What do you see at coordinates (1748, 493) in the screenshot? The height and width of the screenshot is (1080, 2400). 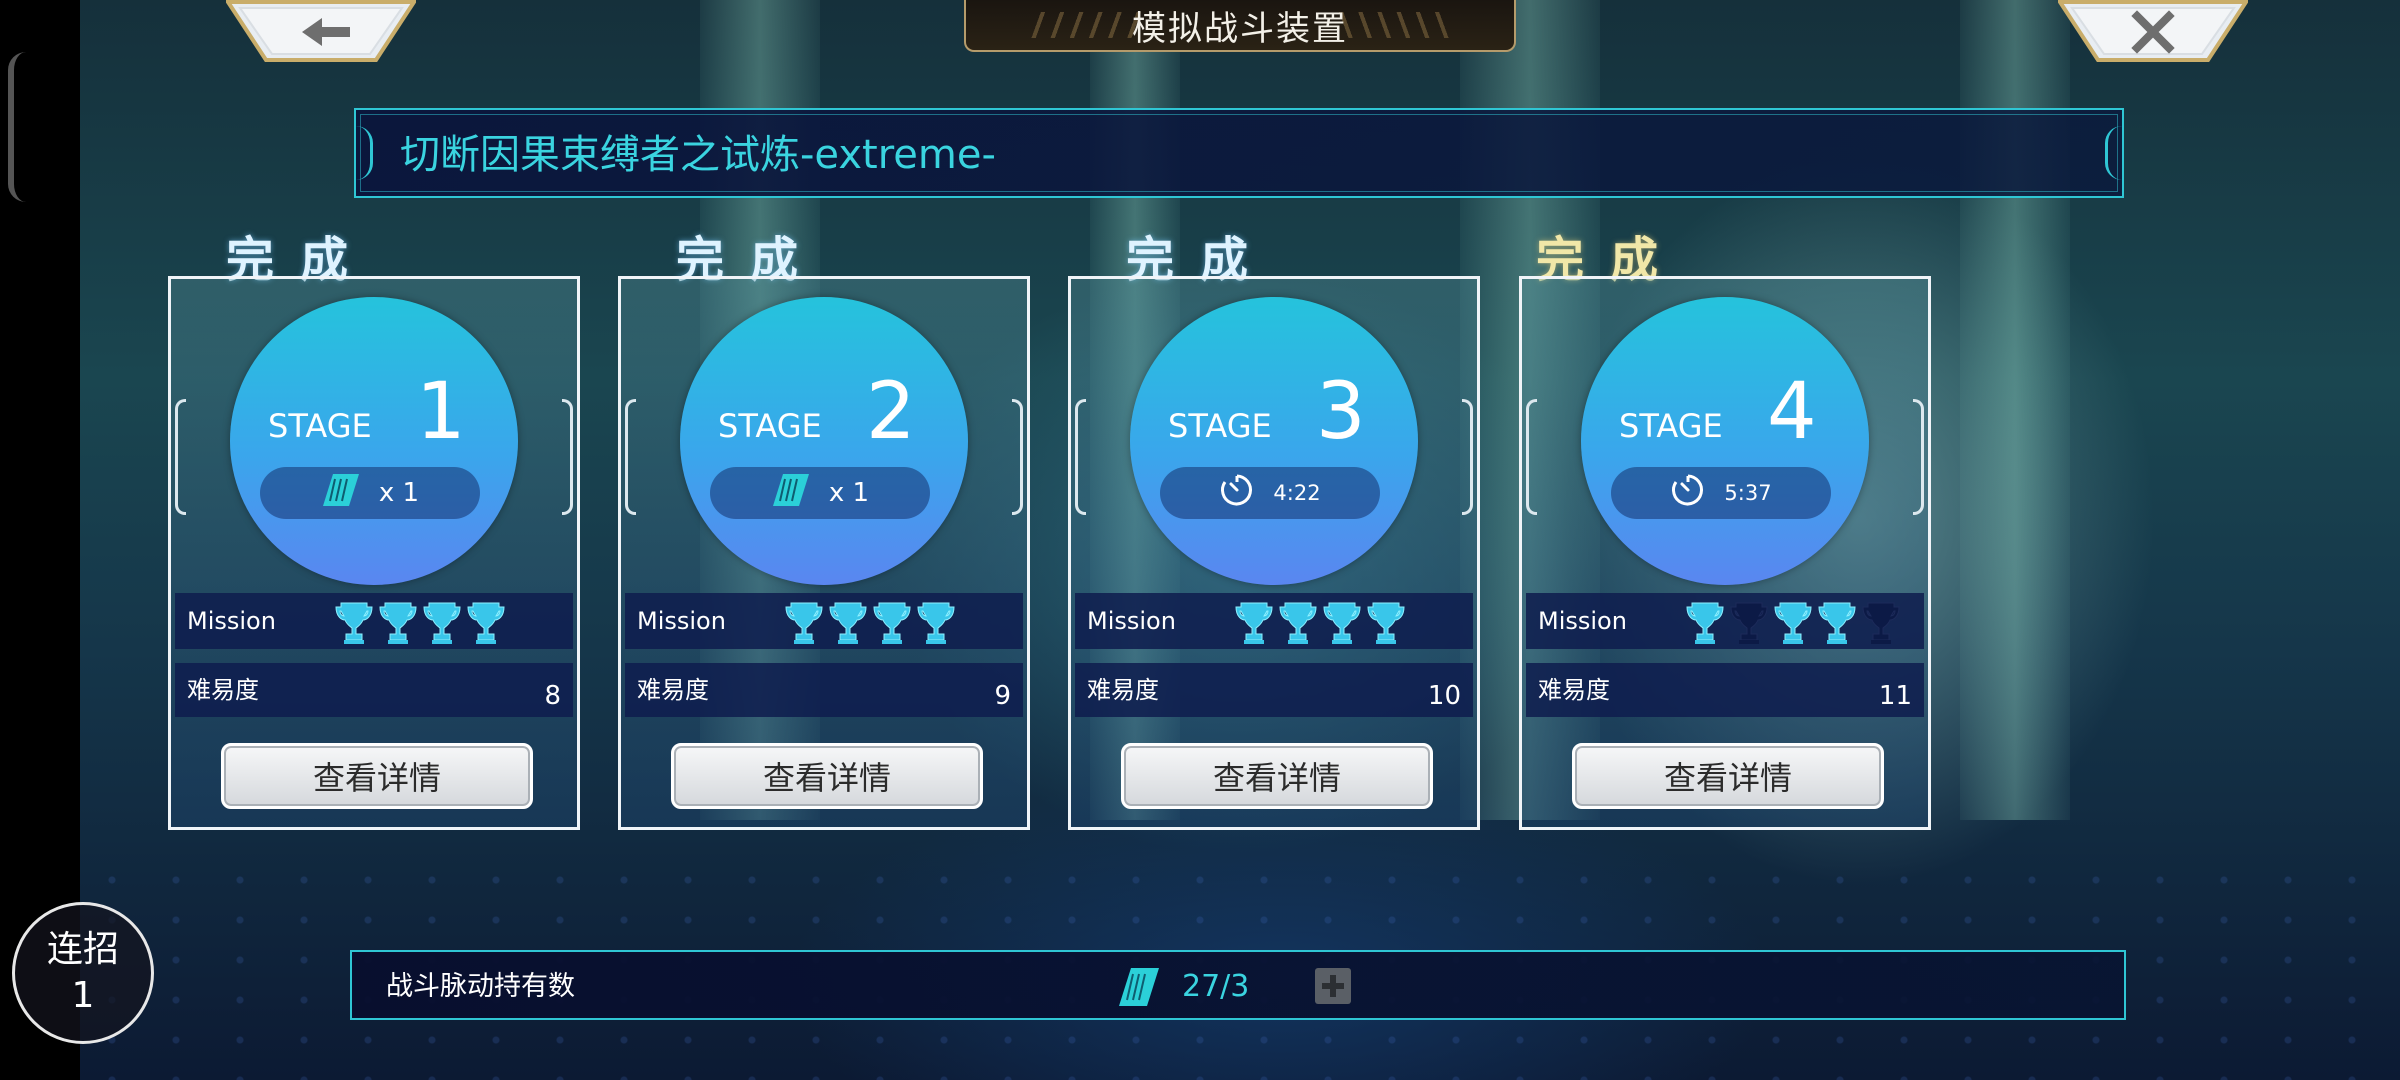 I see `clear-time: 5:37` at bounding box center [1748, 493].